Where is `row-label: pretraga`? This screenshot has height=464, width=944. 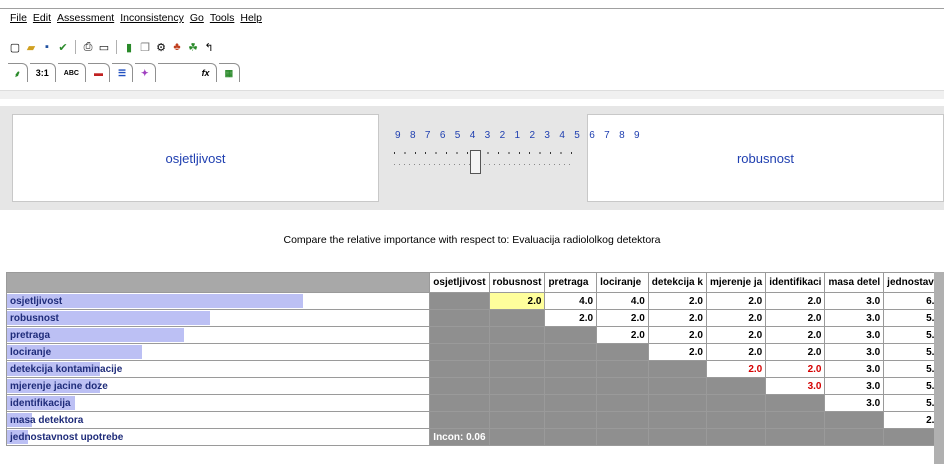
row-label: pretraga is located at coordinates (218, 335).